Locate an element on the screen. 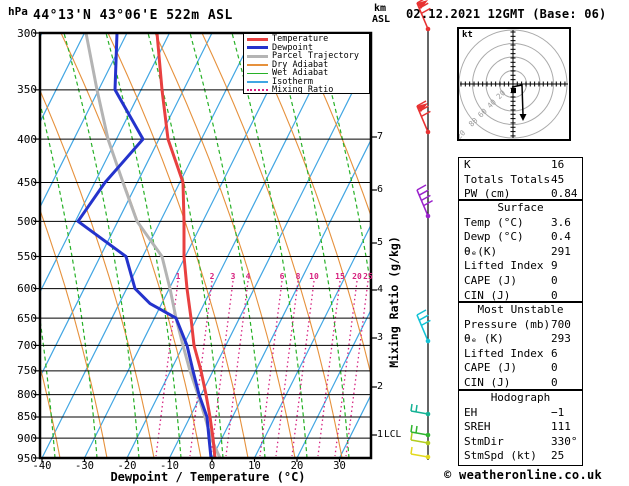  temperature-tick-label: 0 is located at coordinates (212, 466).